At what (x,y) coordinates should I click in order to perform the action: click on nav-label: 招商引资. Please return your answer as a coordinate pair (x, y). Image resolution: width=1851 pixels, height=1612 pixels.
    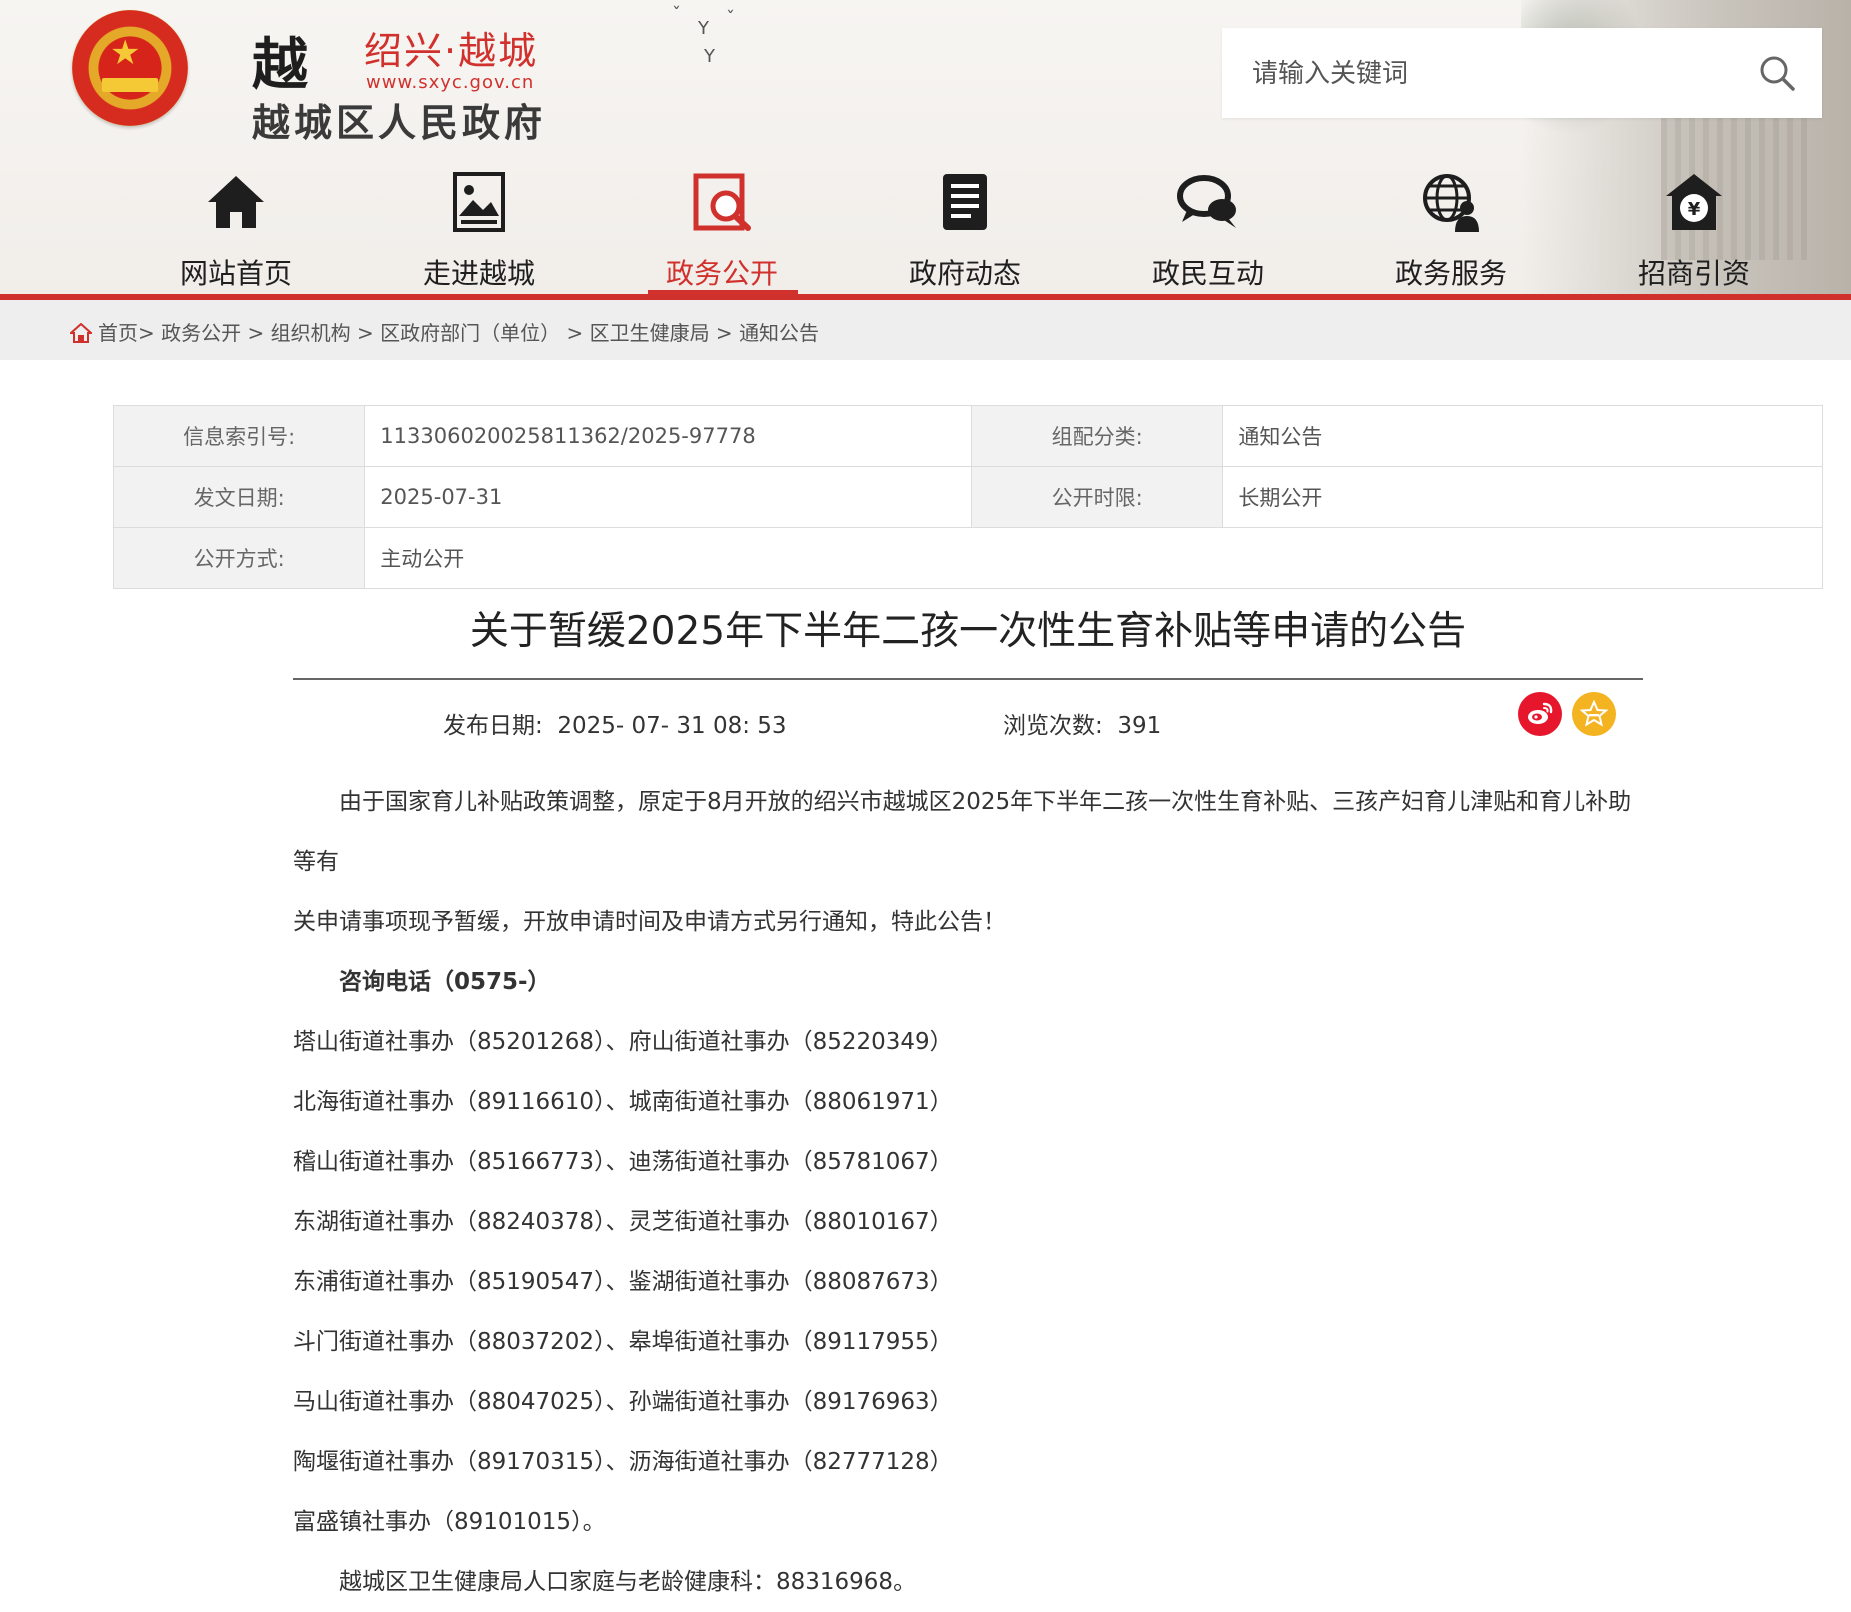
    Looking at the image, I should click on (1693, 273).